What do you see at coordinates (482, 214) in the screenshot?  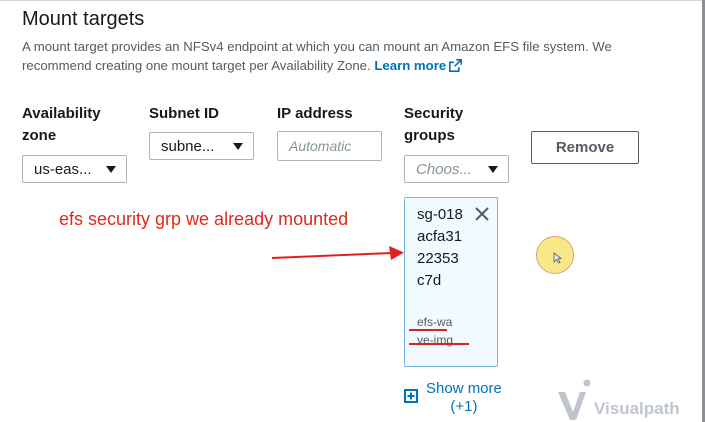 I see `close-icon` at bounding box center [482, 214].